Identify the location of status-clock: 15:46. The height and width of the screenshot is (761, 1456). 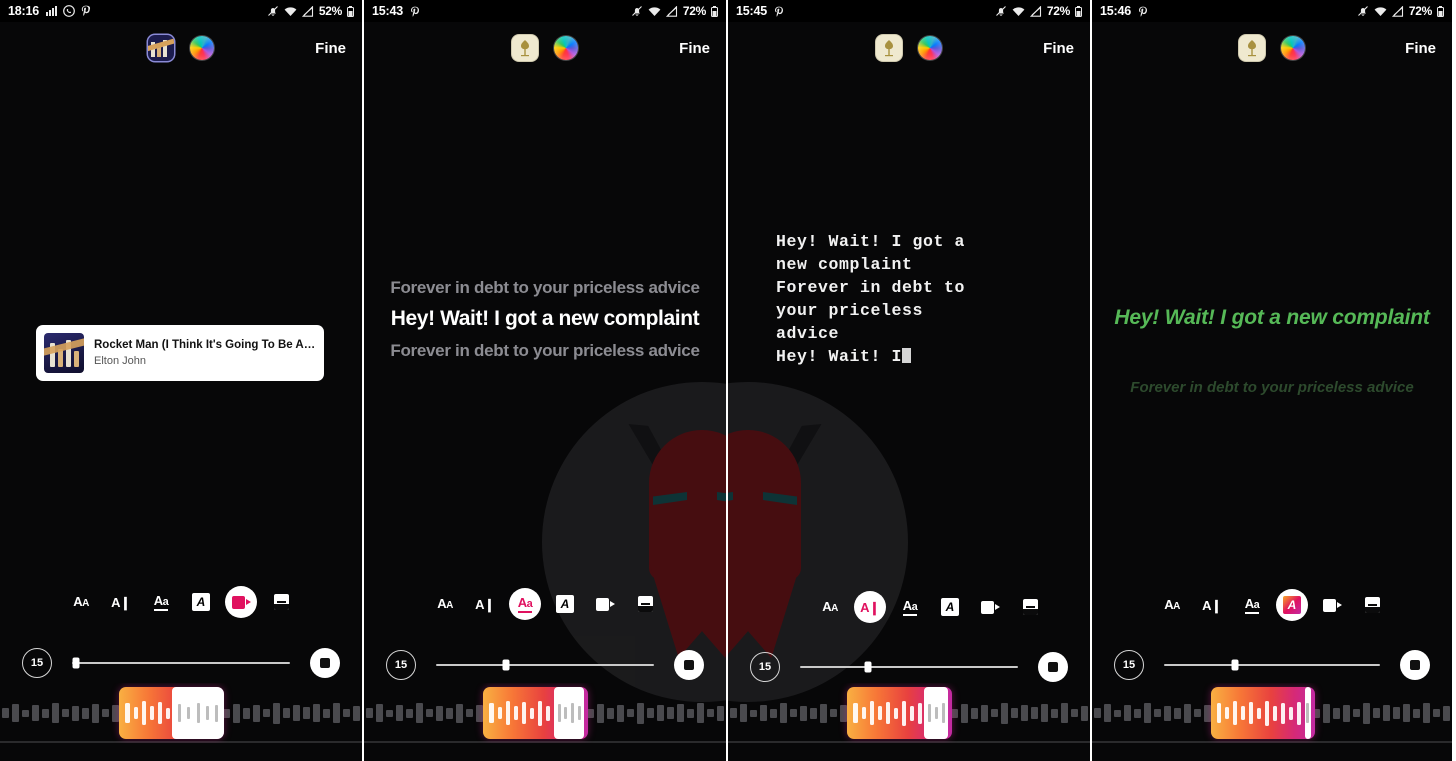
(1115, 11).